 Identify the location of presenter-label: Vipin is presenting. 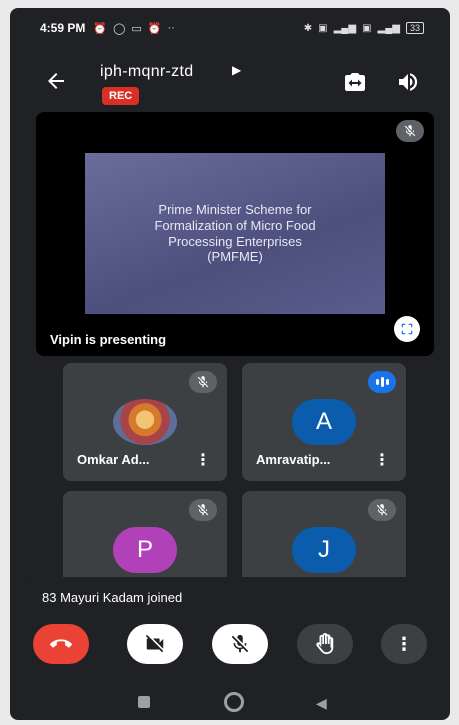
(108, 339).